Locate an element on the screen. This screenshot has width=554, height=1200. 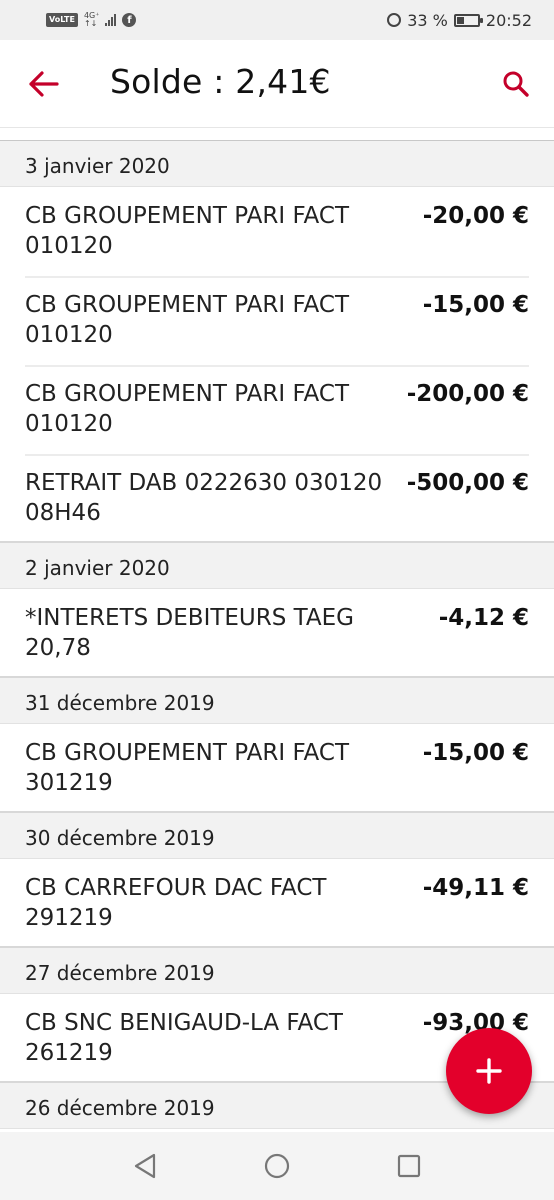
date-group-header: 2 janvier 2020 is located at coordinates (277, 566).